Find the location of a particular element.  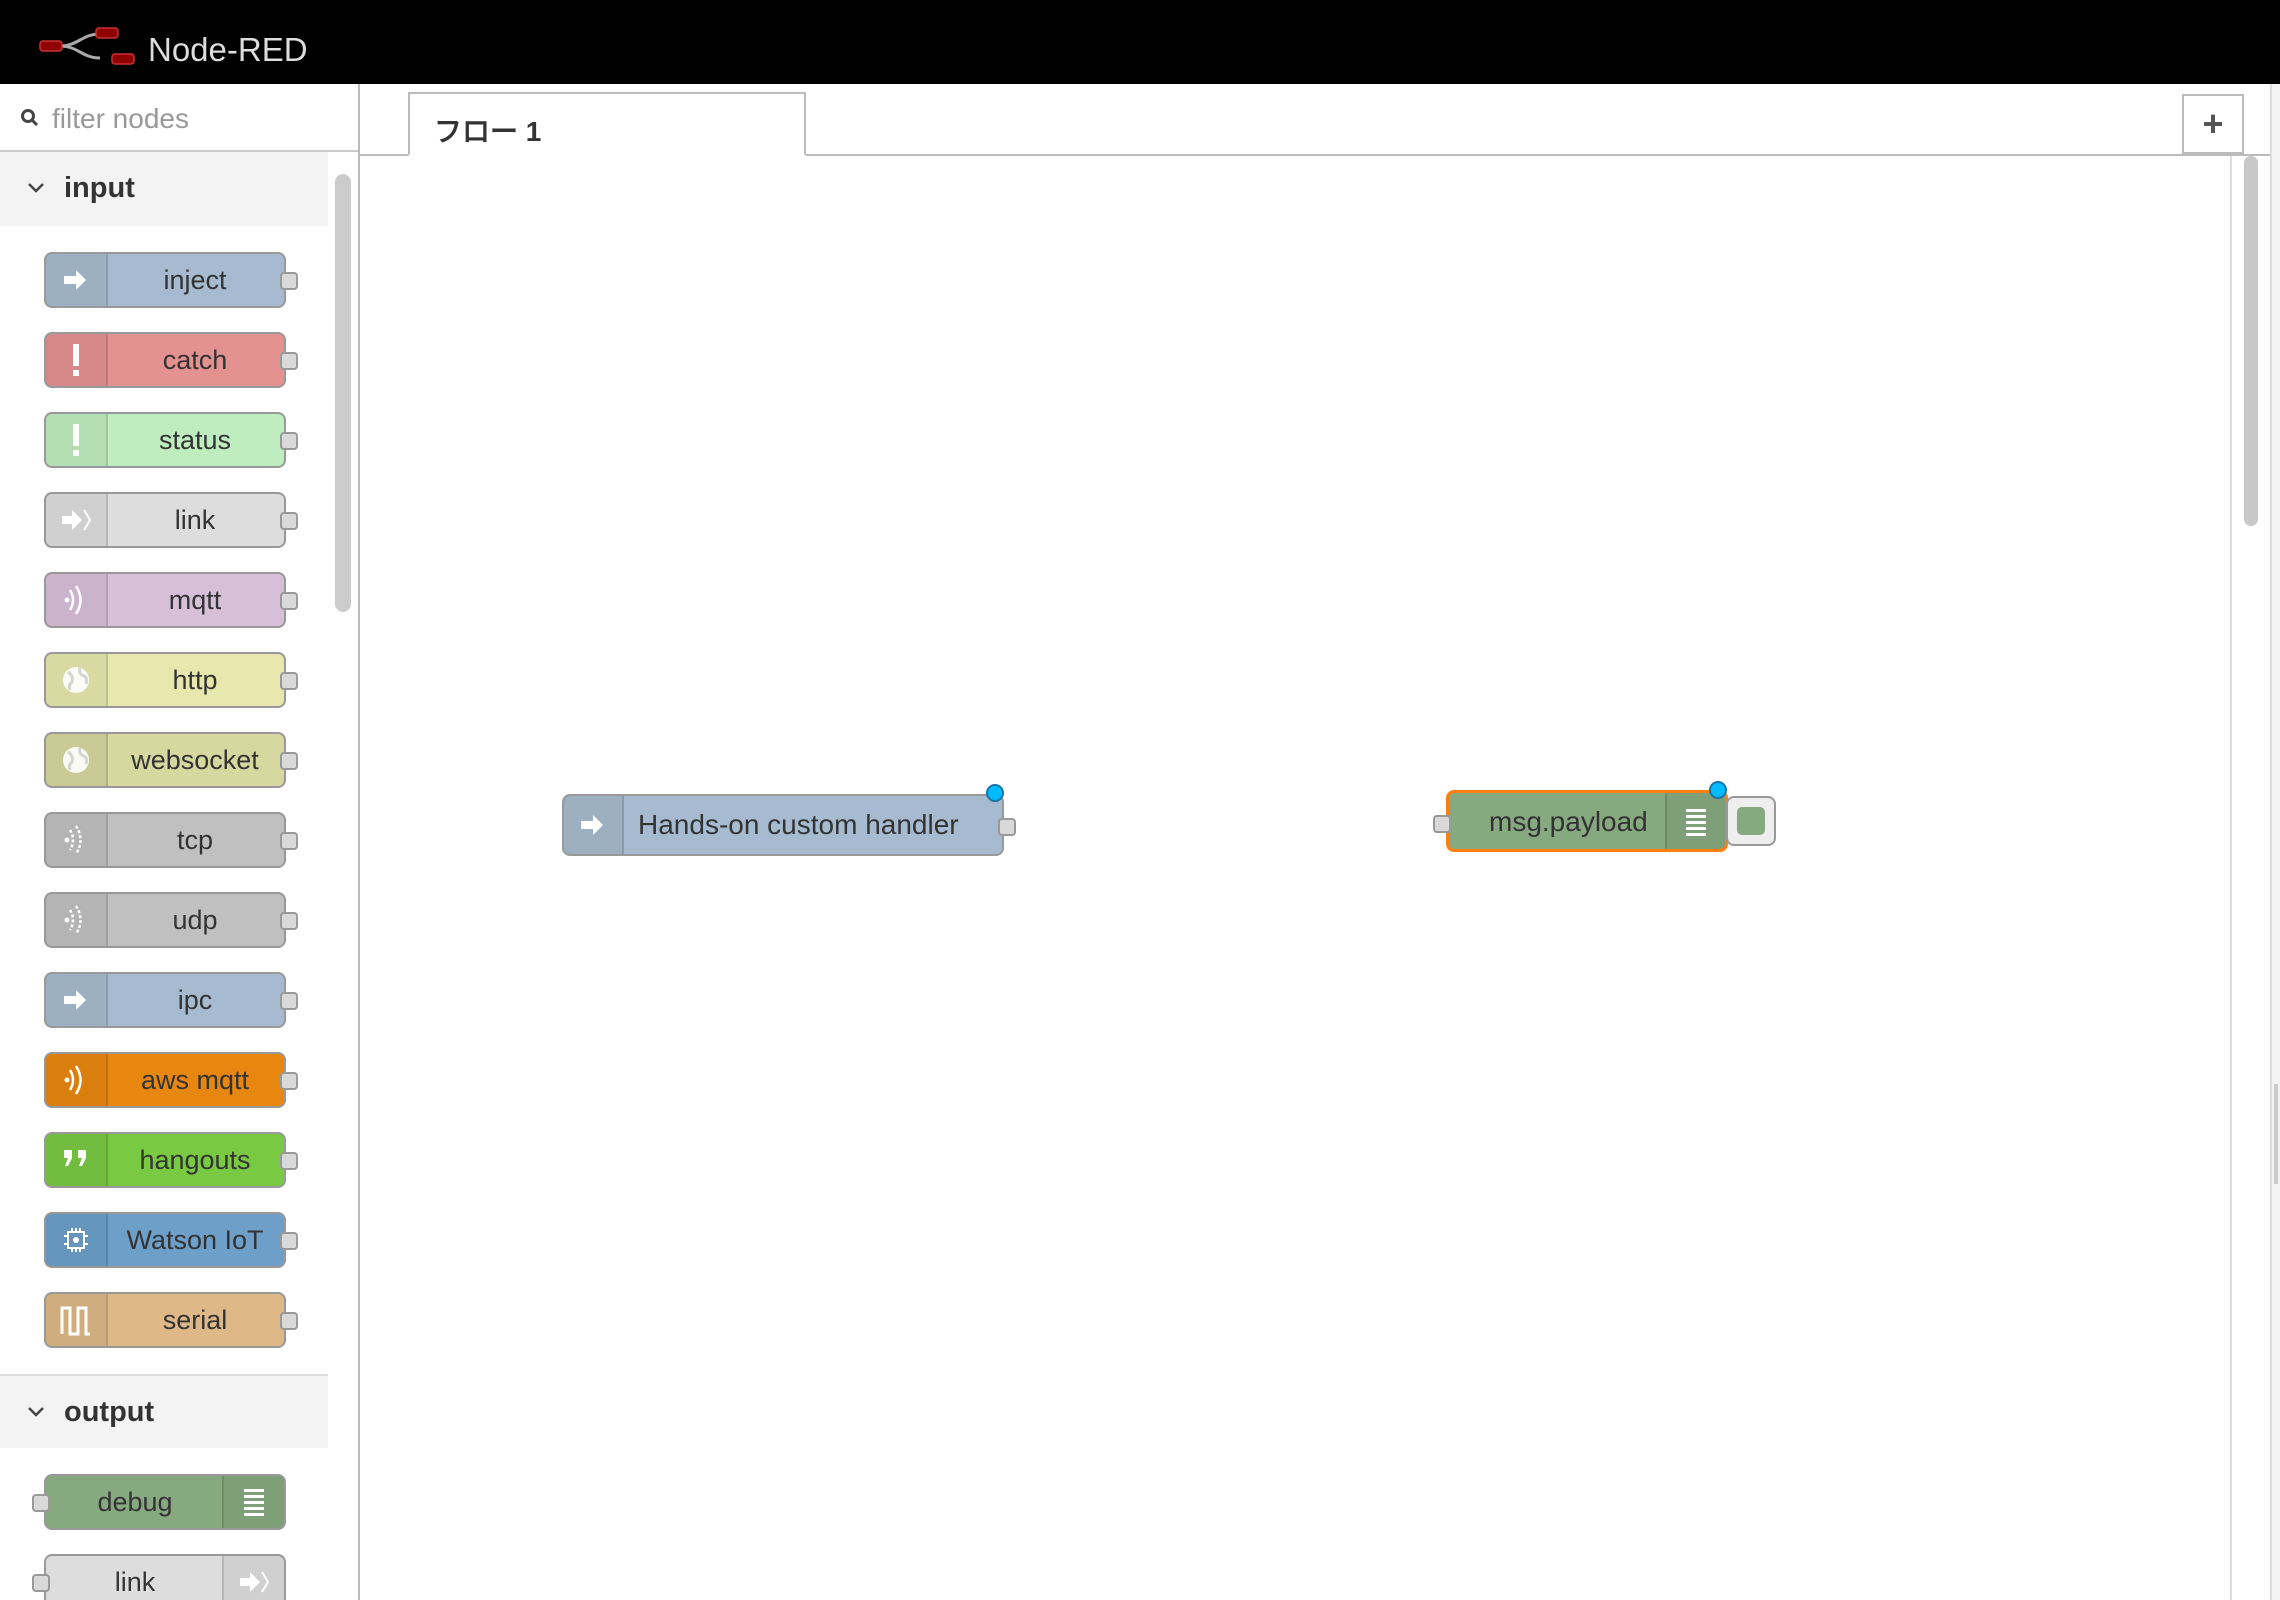

palette-scroll-track is located at coordinates (343, 876).